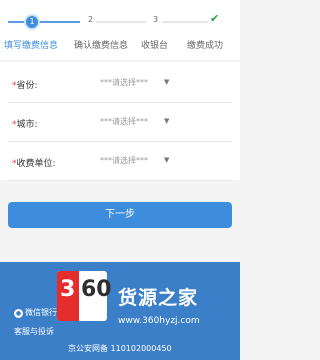  I want to click on step-4-label: 缴费成功, so click(205, 46).